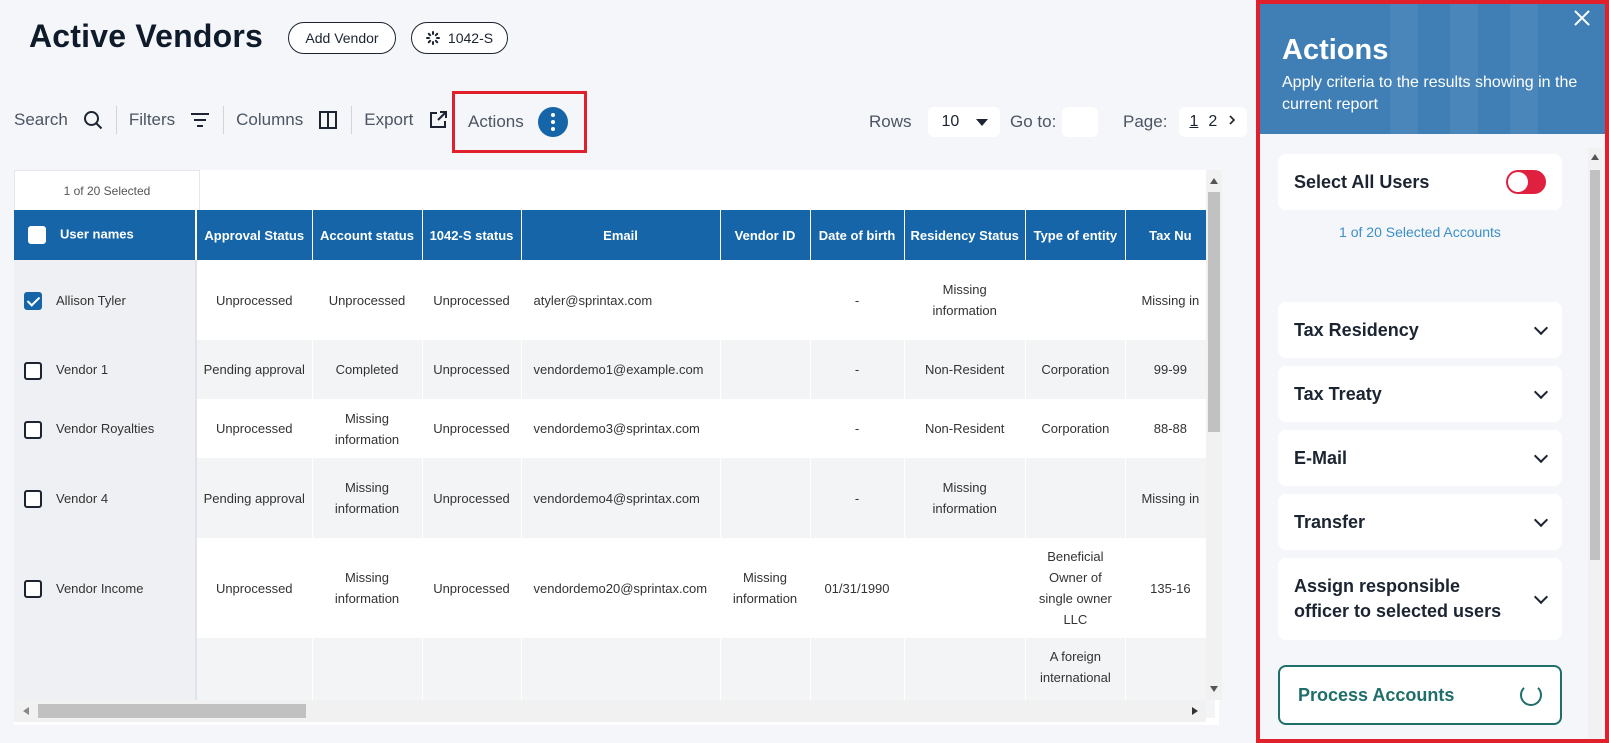 The width and height of the screenshot is (1609, 743). I want to click on page-2-link: 2, so click(1212, 122).